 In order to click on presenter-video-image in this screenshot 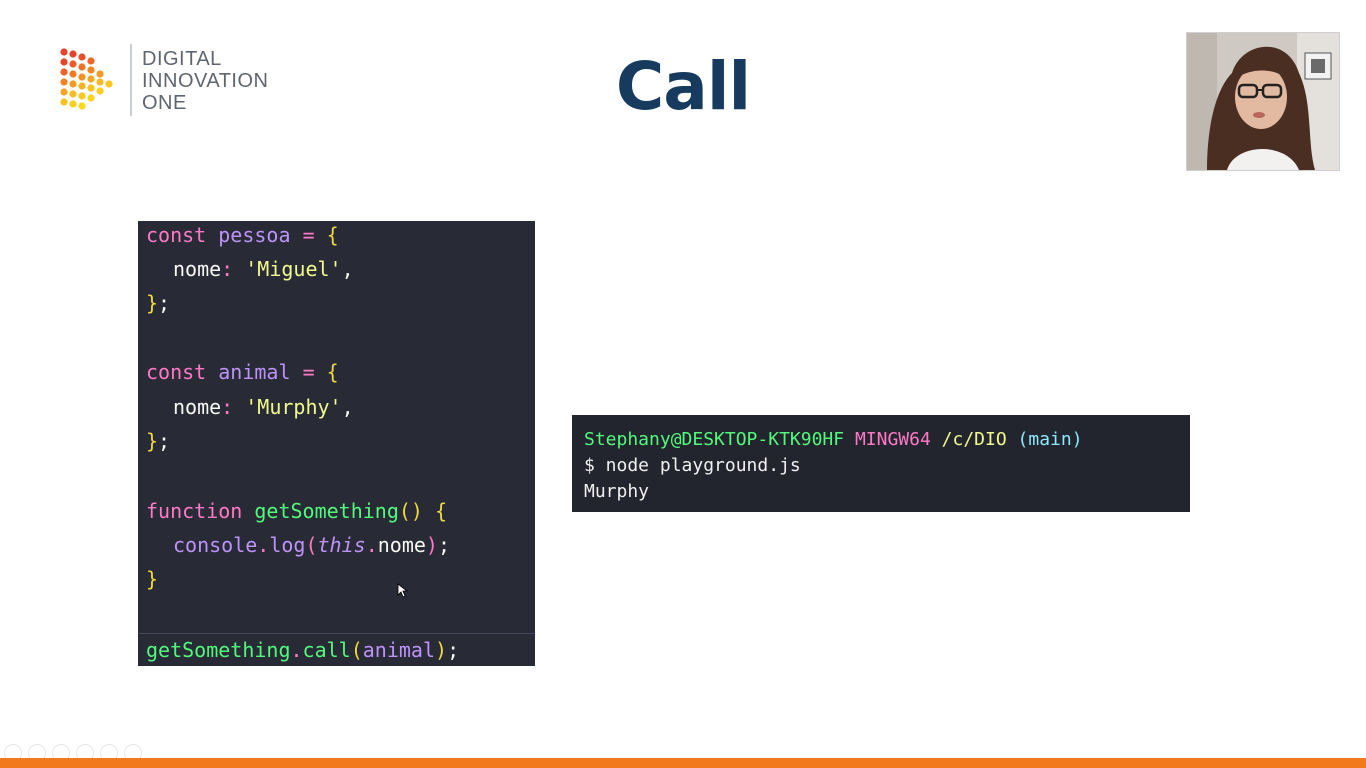, I will do `click(1263, 101)`.